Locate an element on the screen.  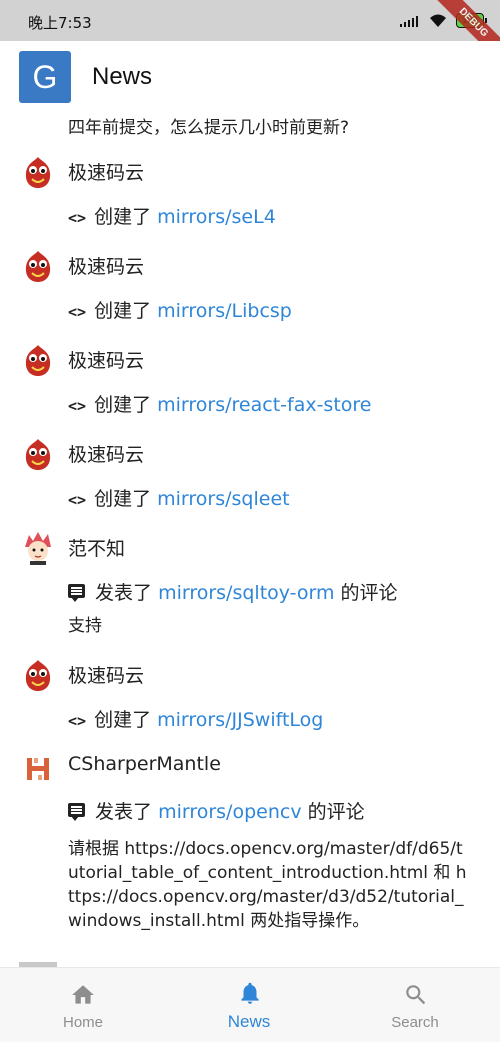
event-action: <> 创建了 mirrors/JJSwiftLog is located at coordinates (195, 718).